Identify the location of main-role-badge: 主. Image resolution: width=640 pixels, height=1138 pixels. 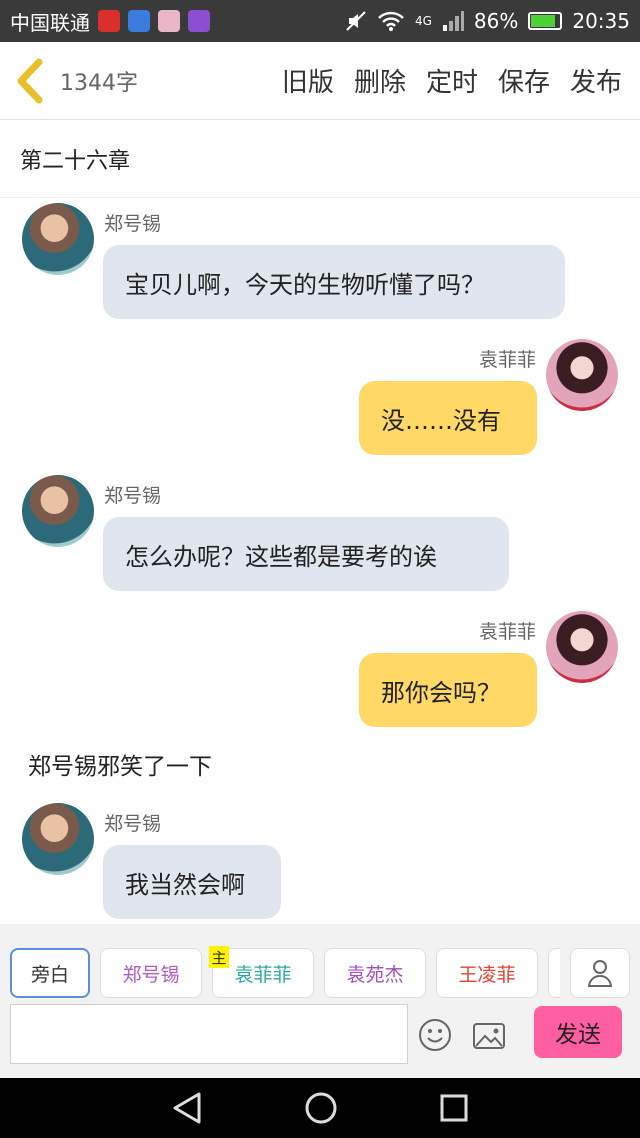
(219, 957).